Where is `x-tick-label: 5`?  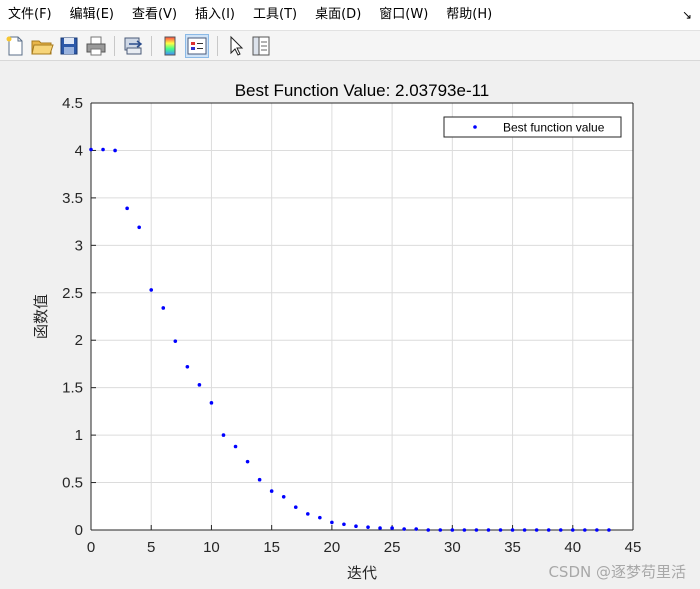 x-tick-label: 5 is located at coordinates (151, 547).